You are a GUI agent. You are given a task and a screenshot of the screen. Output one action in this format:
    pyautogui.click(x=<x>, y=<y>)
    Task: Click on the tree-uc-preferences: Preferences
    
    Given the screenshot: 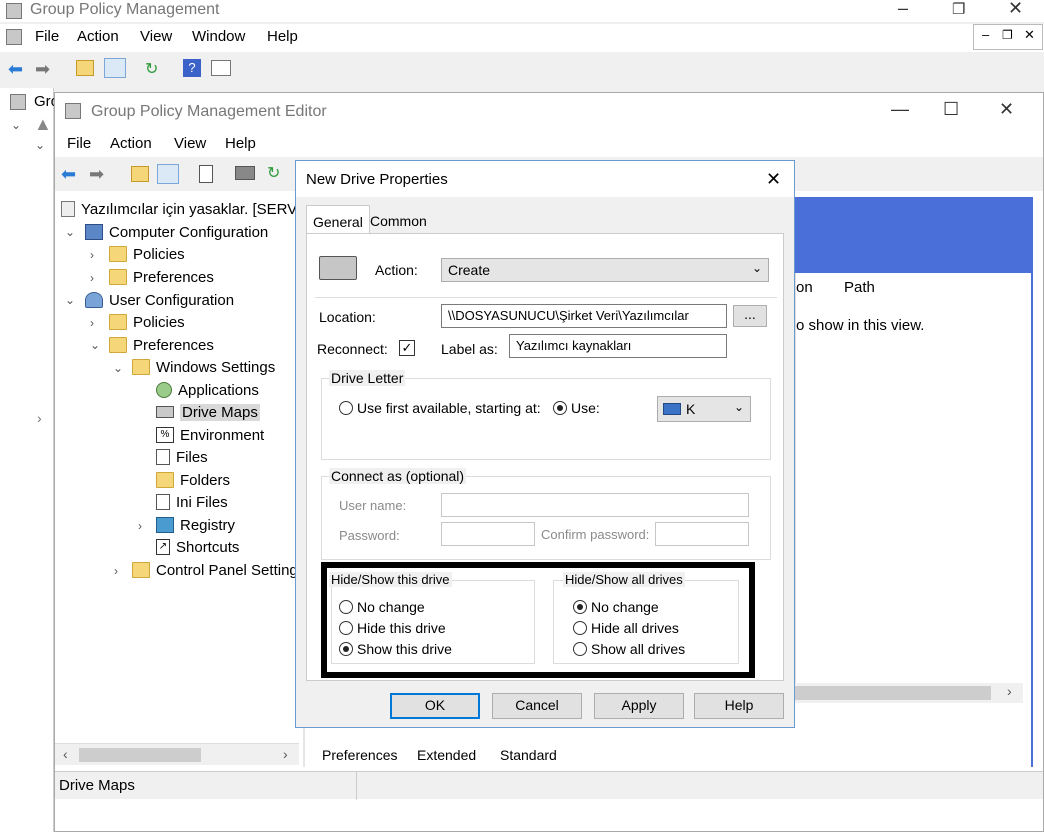 What is the action you would take?
    pyautogui.click(x=161, y=345)
    